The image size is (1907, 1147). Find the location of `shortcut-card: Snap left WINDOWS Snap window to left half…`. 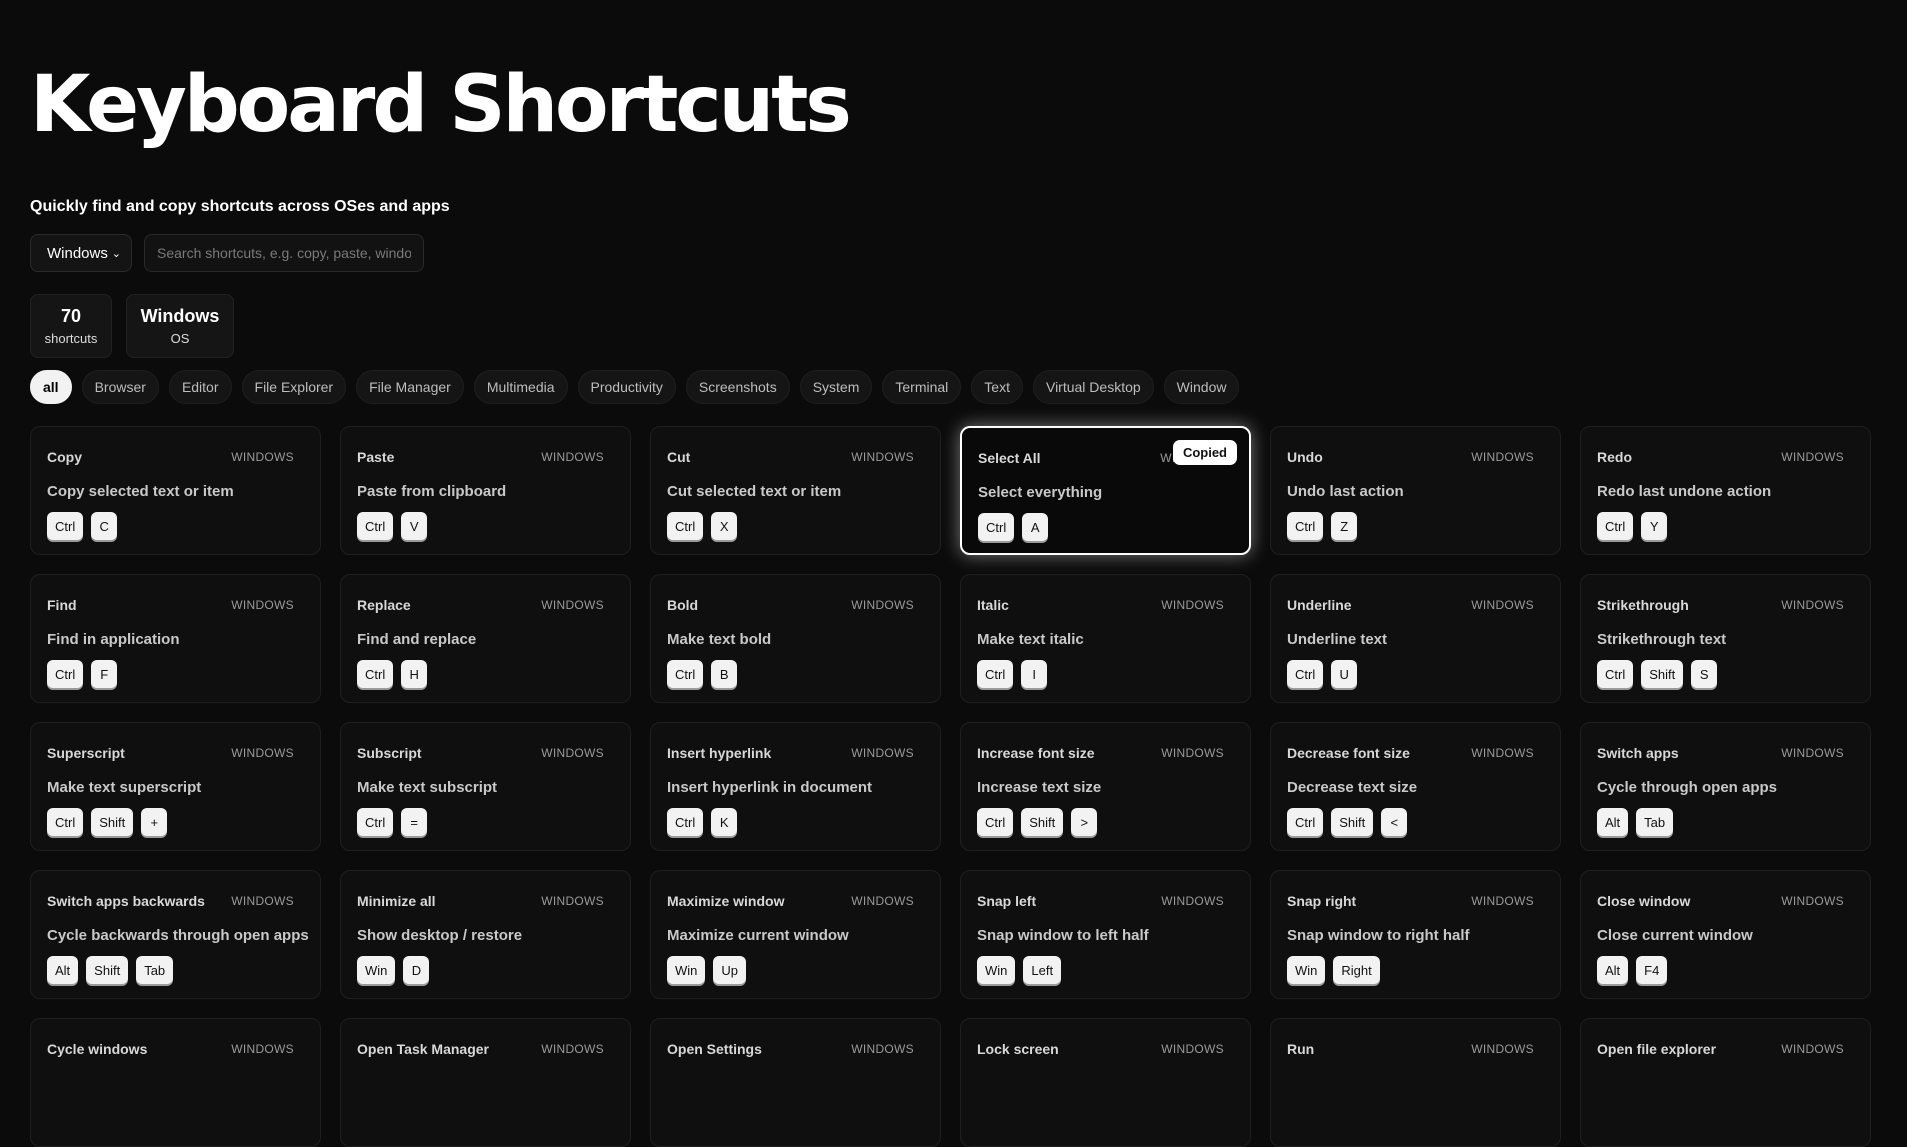

shortcut-card: Snap left WINDOWS Snap window to left half… is located at coordinates (1105, 934).